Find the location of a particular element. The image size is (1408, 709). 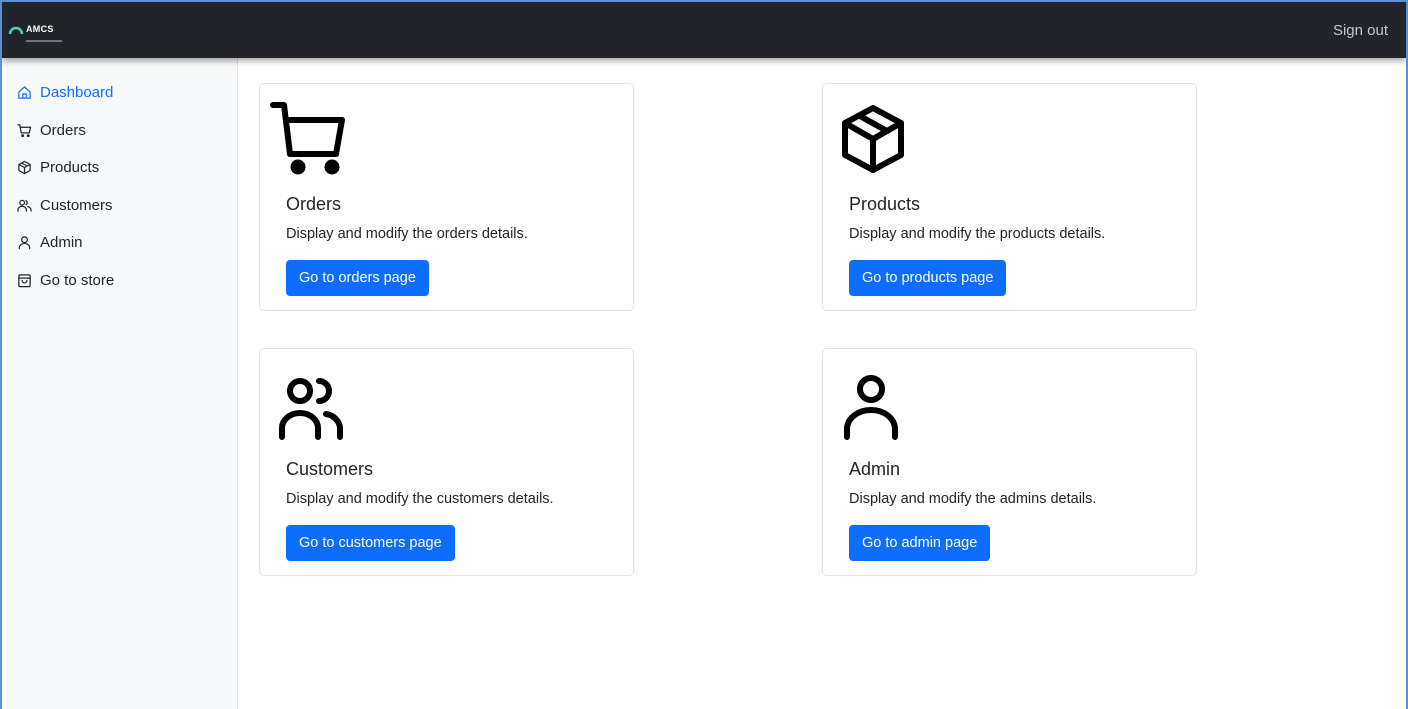

top-navbar: AMCS Sign out is located at coordinates (704, 30).